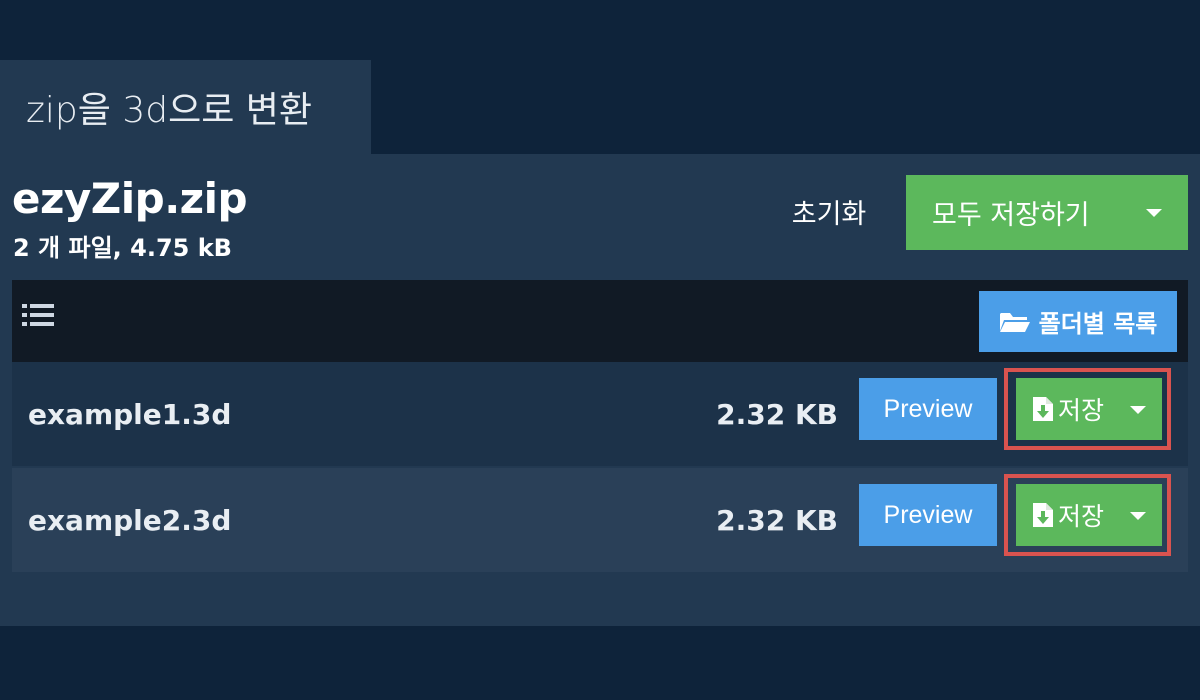 Image resolution: width=1200 pixels, height=700 pixels. Describe the element at coordinates (600, 520) in the screenshot. I see `file-row: example2.3d 2.32 KB Preview 저장` at that location.